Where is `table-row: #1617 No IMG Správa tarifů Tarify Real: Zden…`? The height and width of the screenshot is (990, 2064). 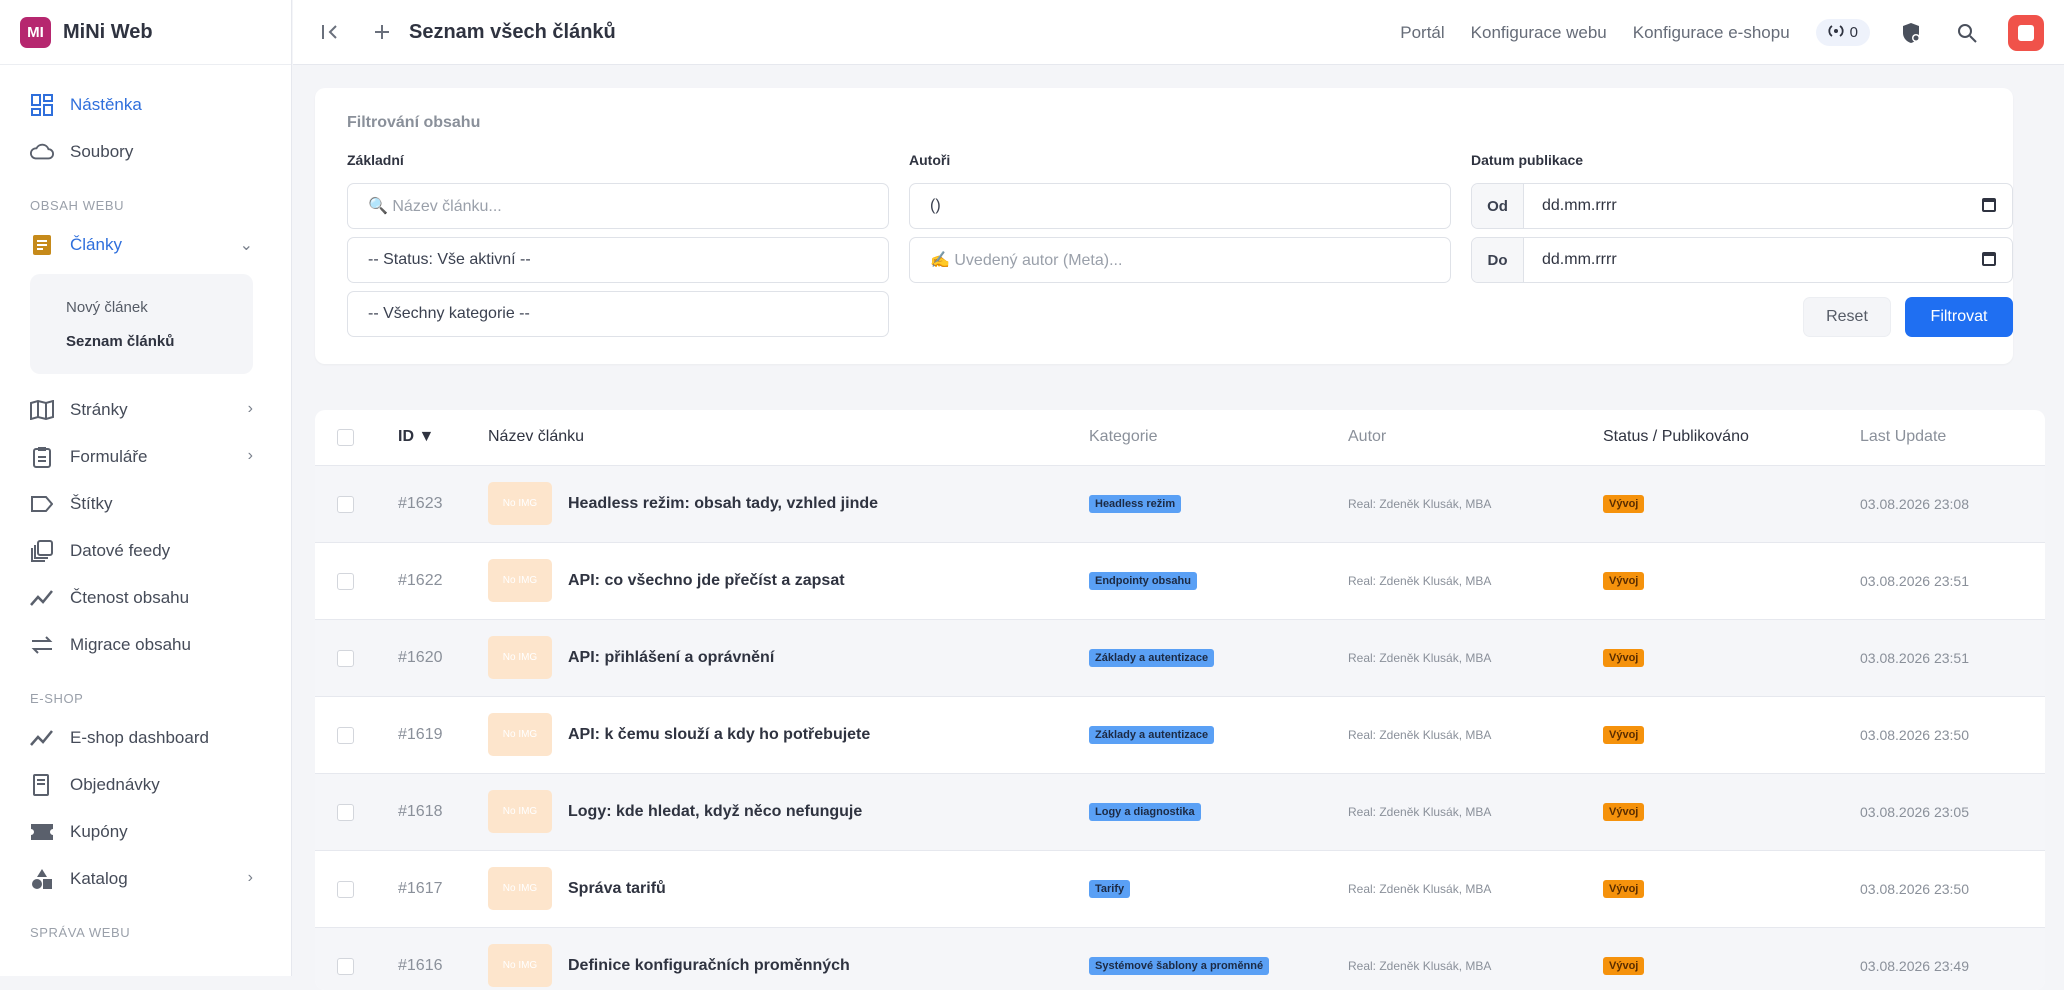 table-row: #1617 No IMG Správa tarifů Tarify Real: Zden… is located at coordinates (1180, 889).